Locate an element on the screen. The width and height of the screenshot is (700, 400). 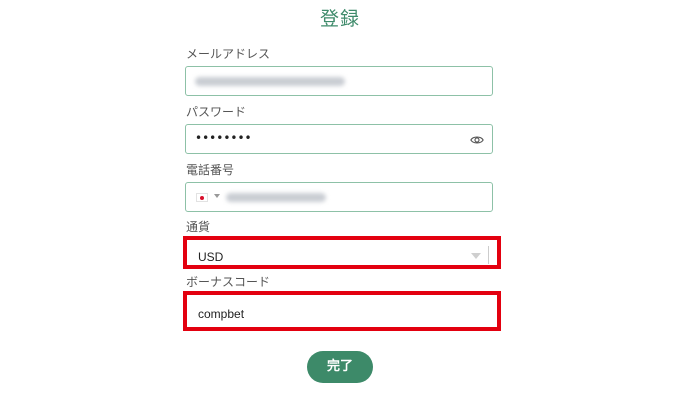
email-label: メールアドレス is located at coordinates (228, 54).